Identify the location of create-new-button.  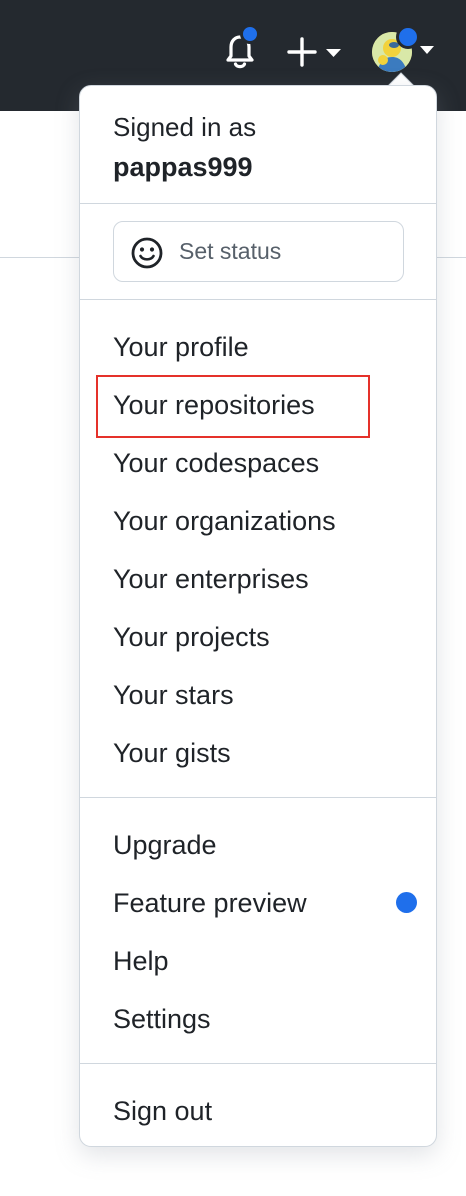
(316, 52).